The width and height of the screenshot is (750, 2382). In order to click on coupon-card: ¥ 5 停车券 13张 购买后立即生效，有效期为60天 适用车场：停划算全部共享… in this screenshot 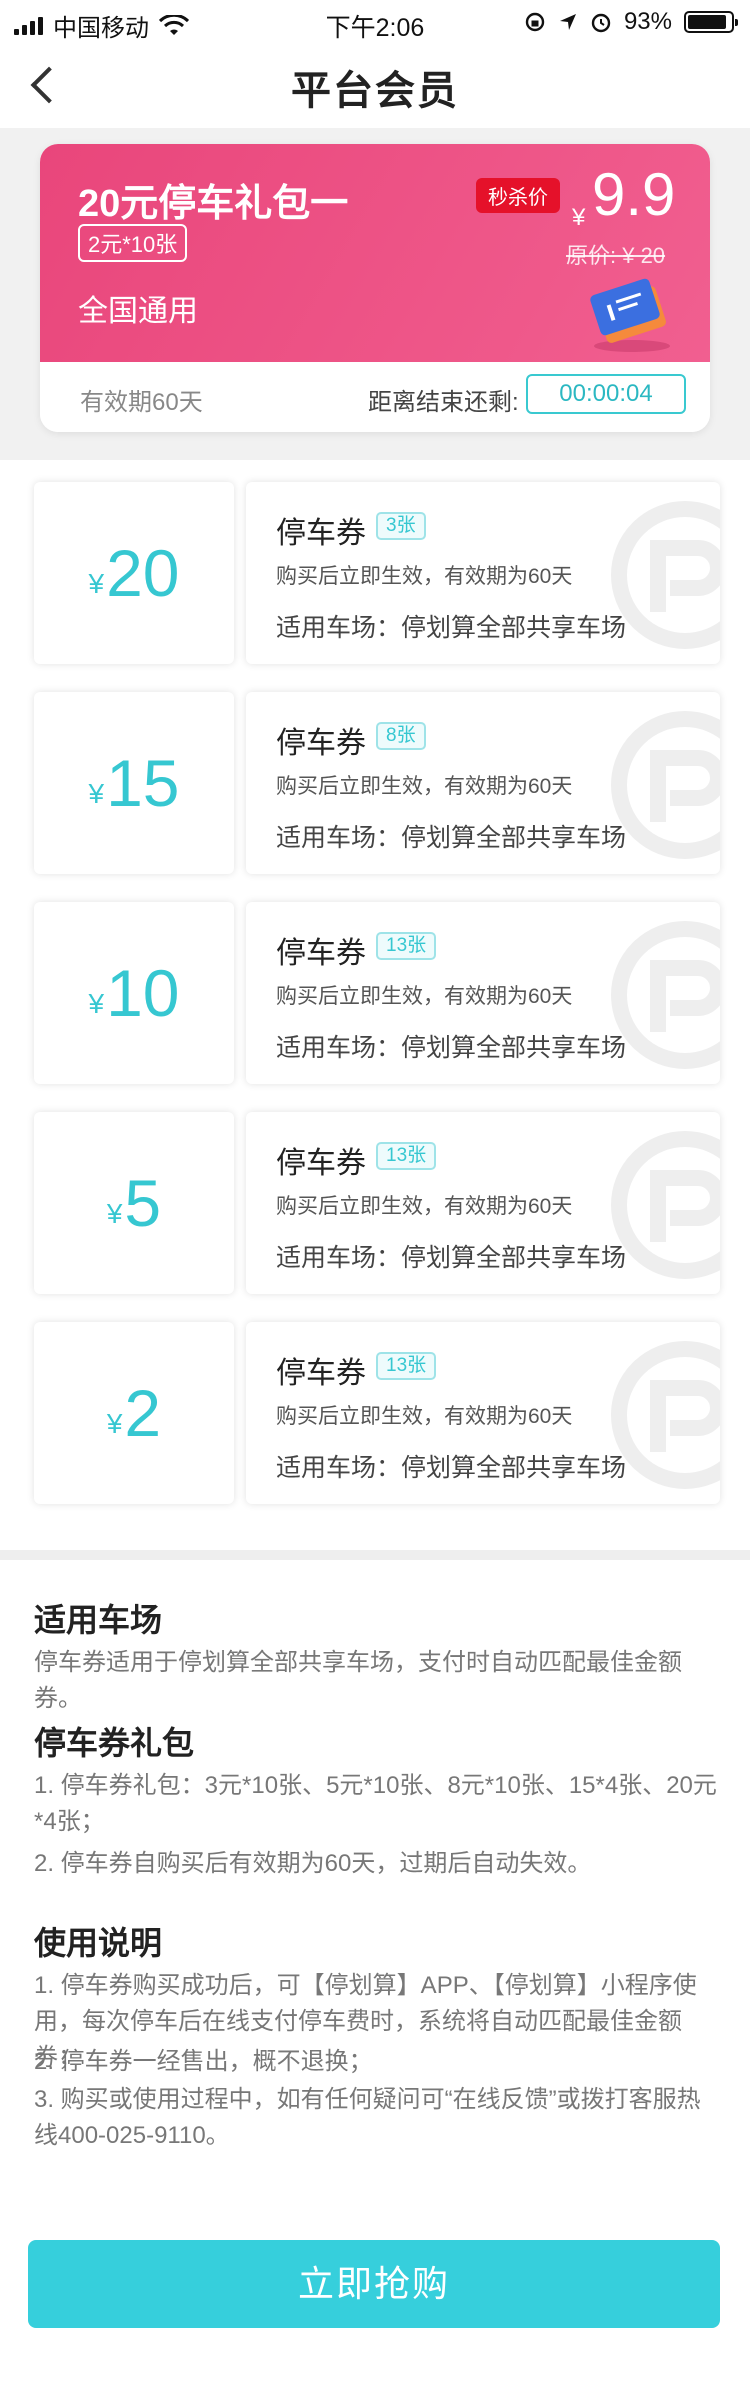, I will do `click(377, 1203)`.